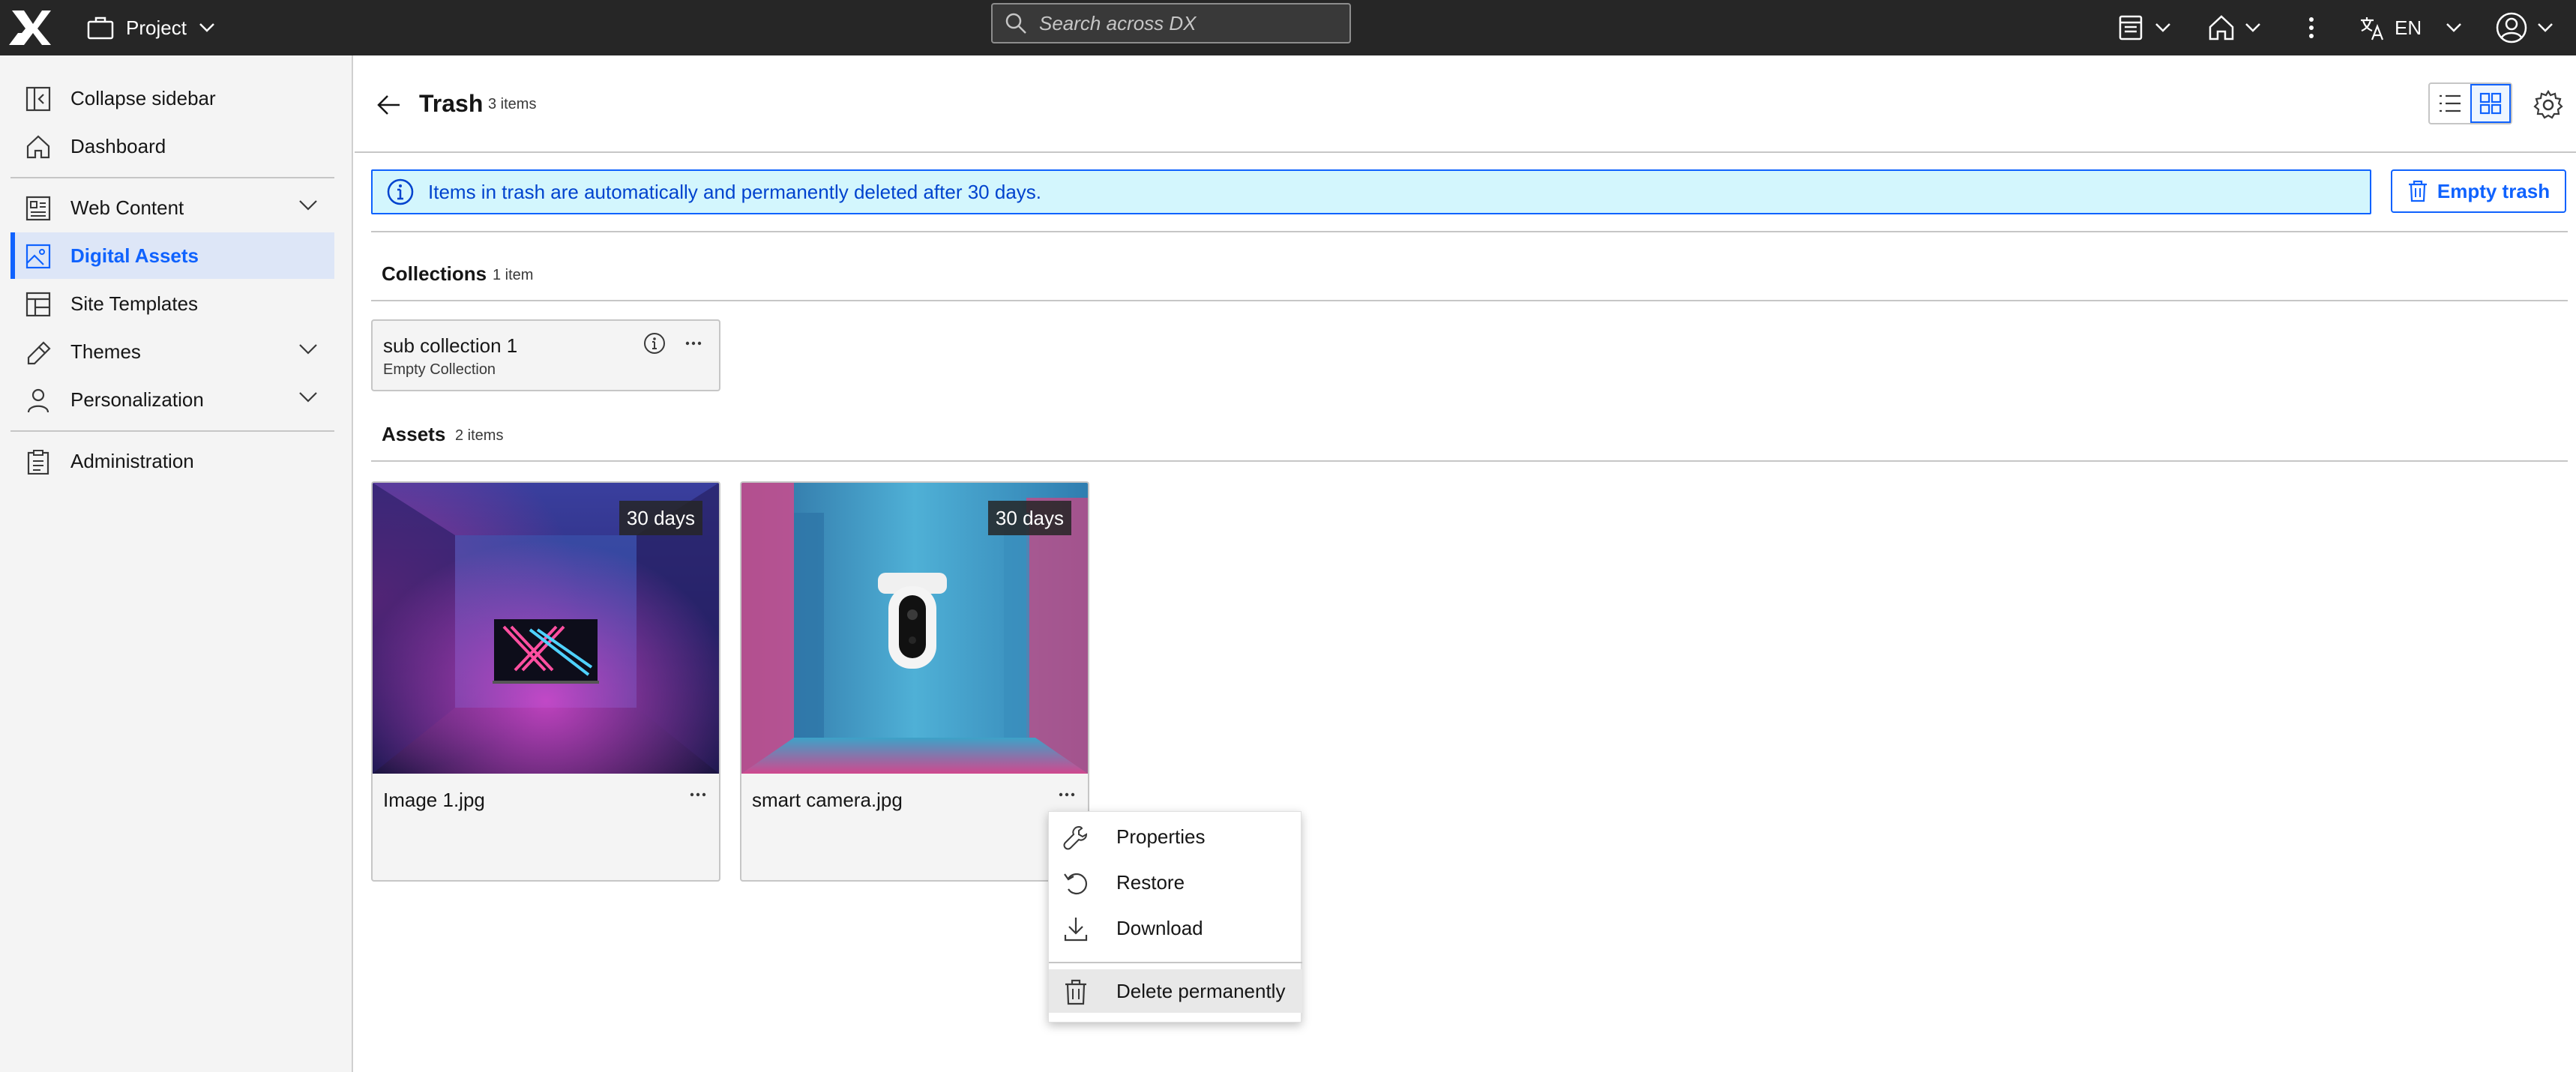 The width and height of the screenshot is (2576, 1072). I want to click on wrench-icon, so click(1075, 837).